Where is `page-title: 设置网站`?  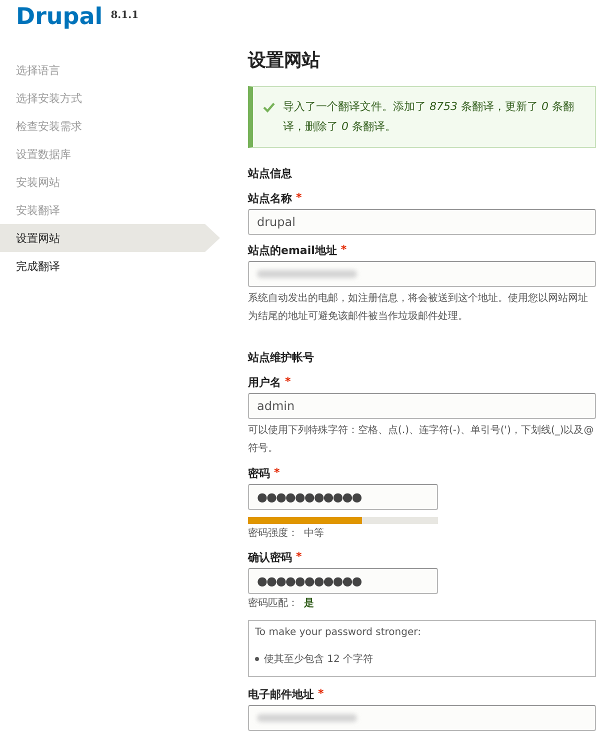 page-title: 设置网站 is located at coordinates (284, 60).